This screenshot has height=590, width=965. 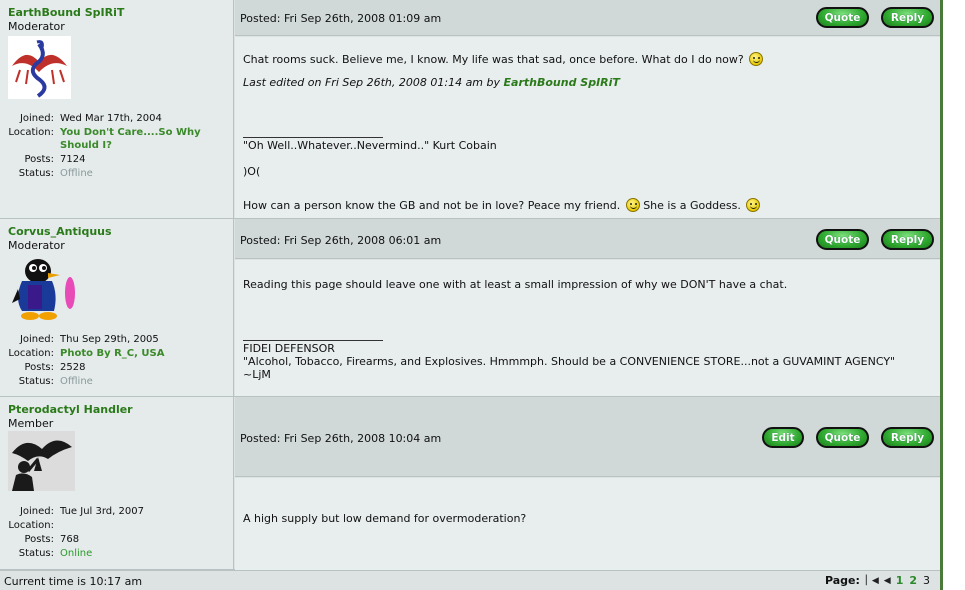 I want to click on signature-line: ~LjM, so click(x=257, y=374).